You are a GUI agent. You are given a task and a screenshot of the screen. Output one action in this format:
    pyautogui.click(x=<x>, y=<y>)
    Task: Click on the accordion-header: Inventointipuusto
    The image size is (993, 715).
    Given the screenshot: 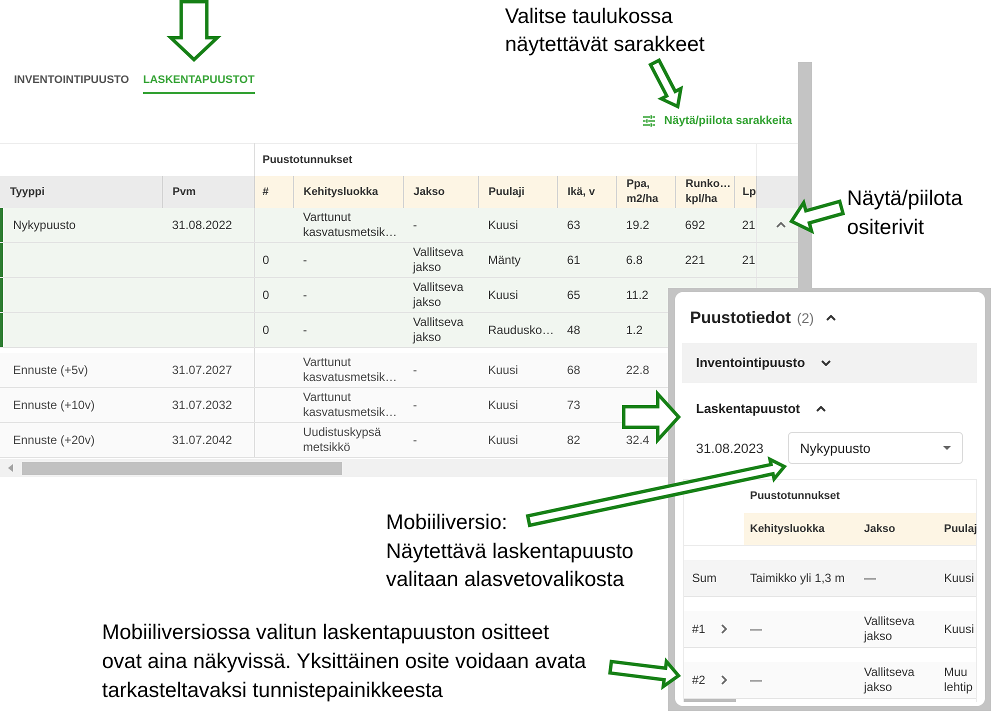 What is the action you would take?
    pyautogui.click(x=829, y=363)
    